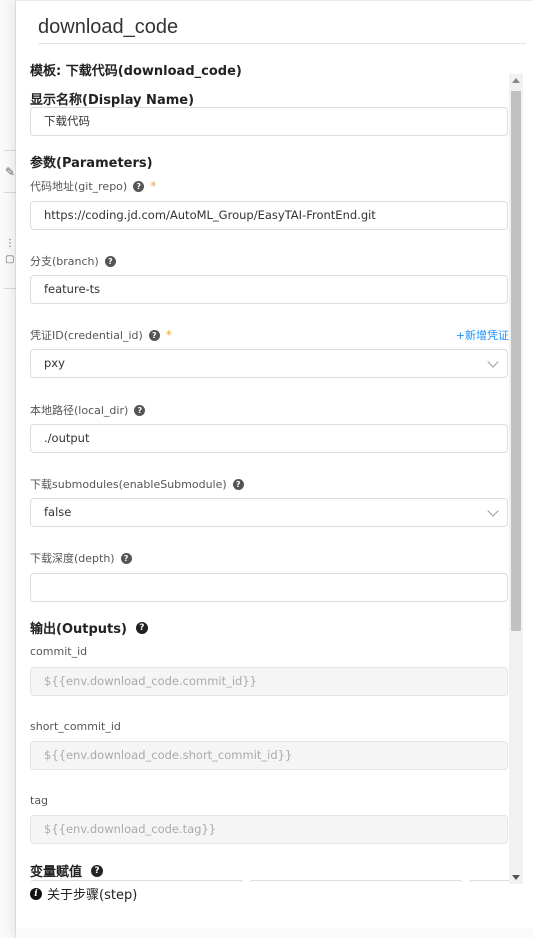 Image resolution: width=533 pixels, height=938 pixels. Describe the element at coordinates (269, 438) in the screenshot. I see `local-dir-input: ./output` at that location.